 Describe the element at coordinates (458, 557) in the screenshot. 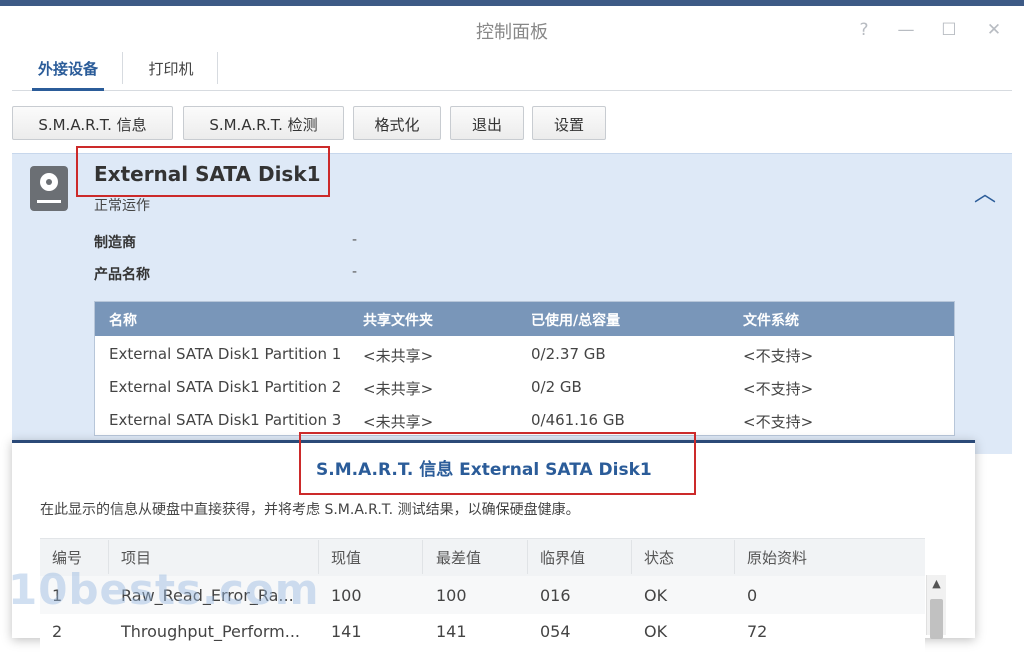

I see `column-header-worst: 最差值` at that location.